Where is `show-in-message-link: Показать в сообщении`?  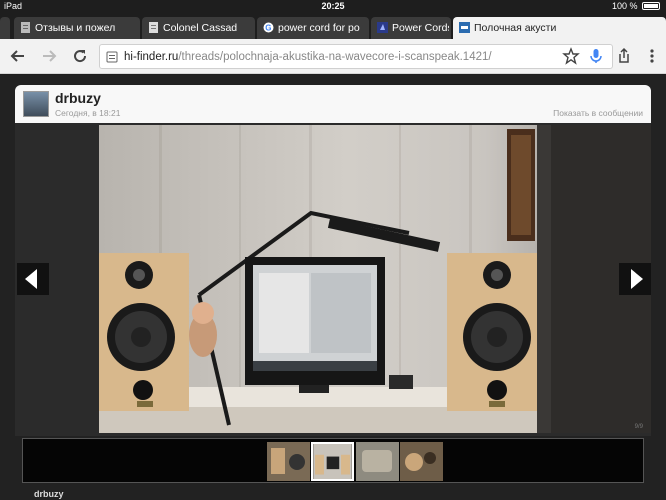
show-in-message-link: Показать в сообщении is located at coordinates (598, 113).